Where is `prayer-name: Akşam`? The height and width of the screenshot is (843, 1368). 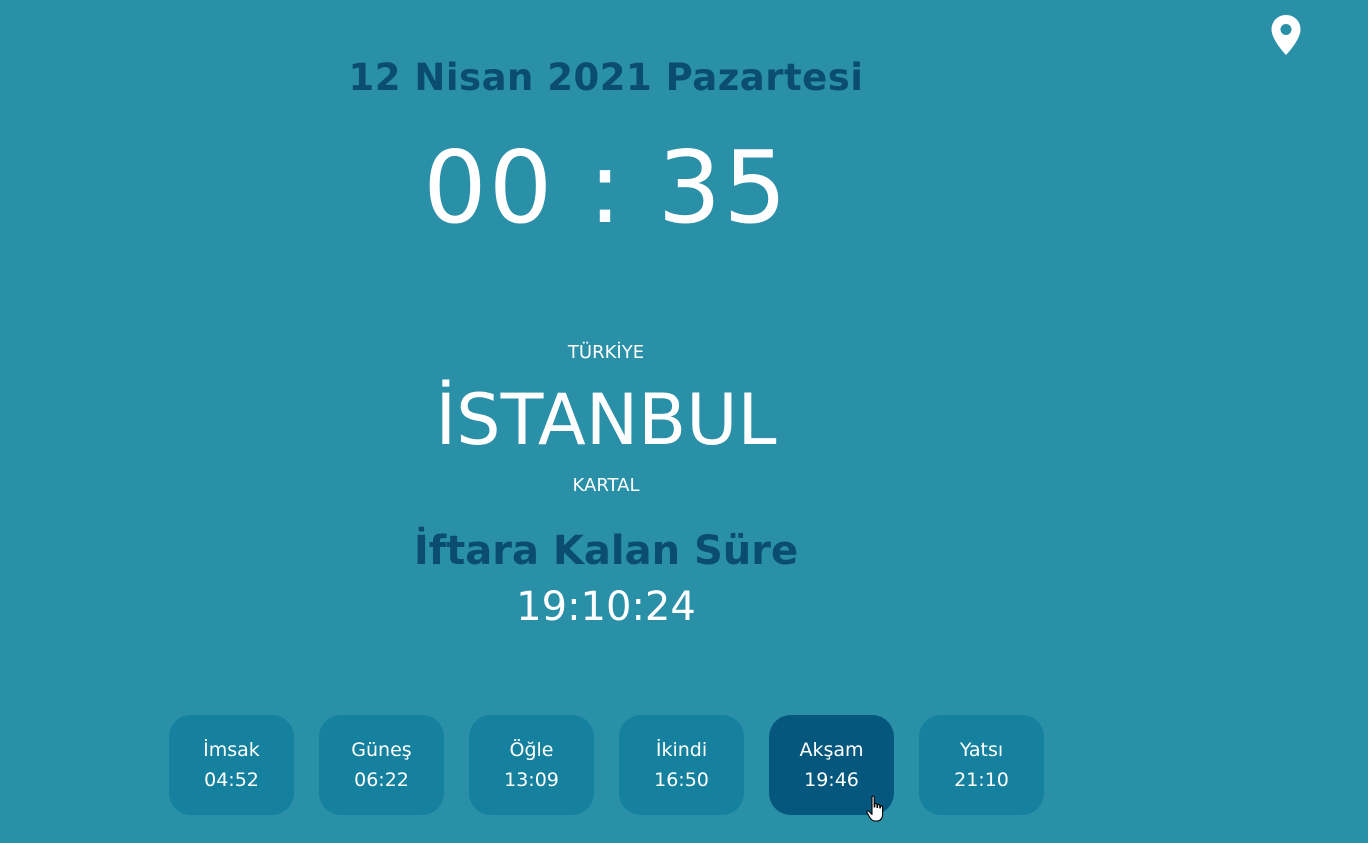 prayer-name: Akşam is located at coordinates (831, 750).